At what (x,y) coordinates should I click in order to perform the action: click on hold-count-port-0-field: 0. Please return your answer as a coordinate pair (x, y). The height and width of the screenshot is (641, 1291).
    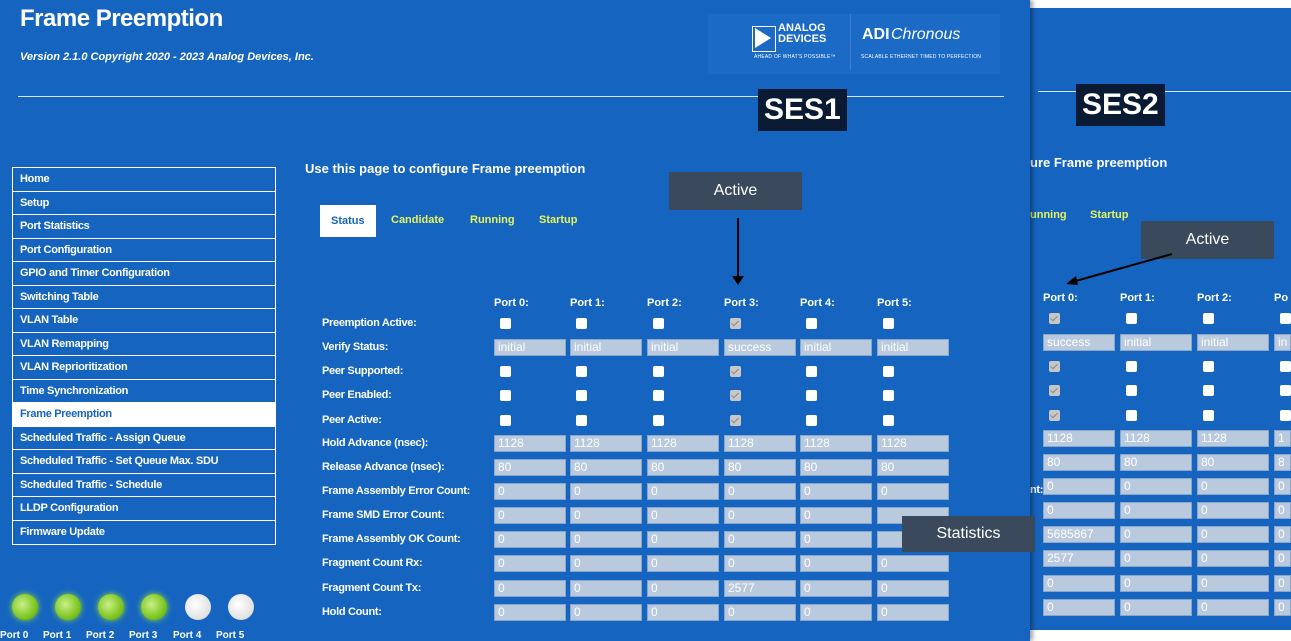
    Looking at the image, I should click on (530, 612).